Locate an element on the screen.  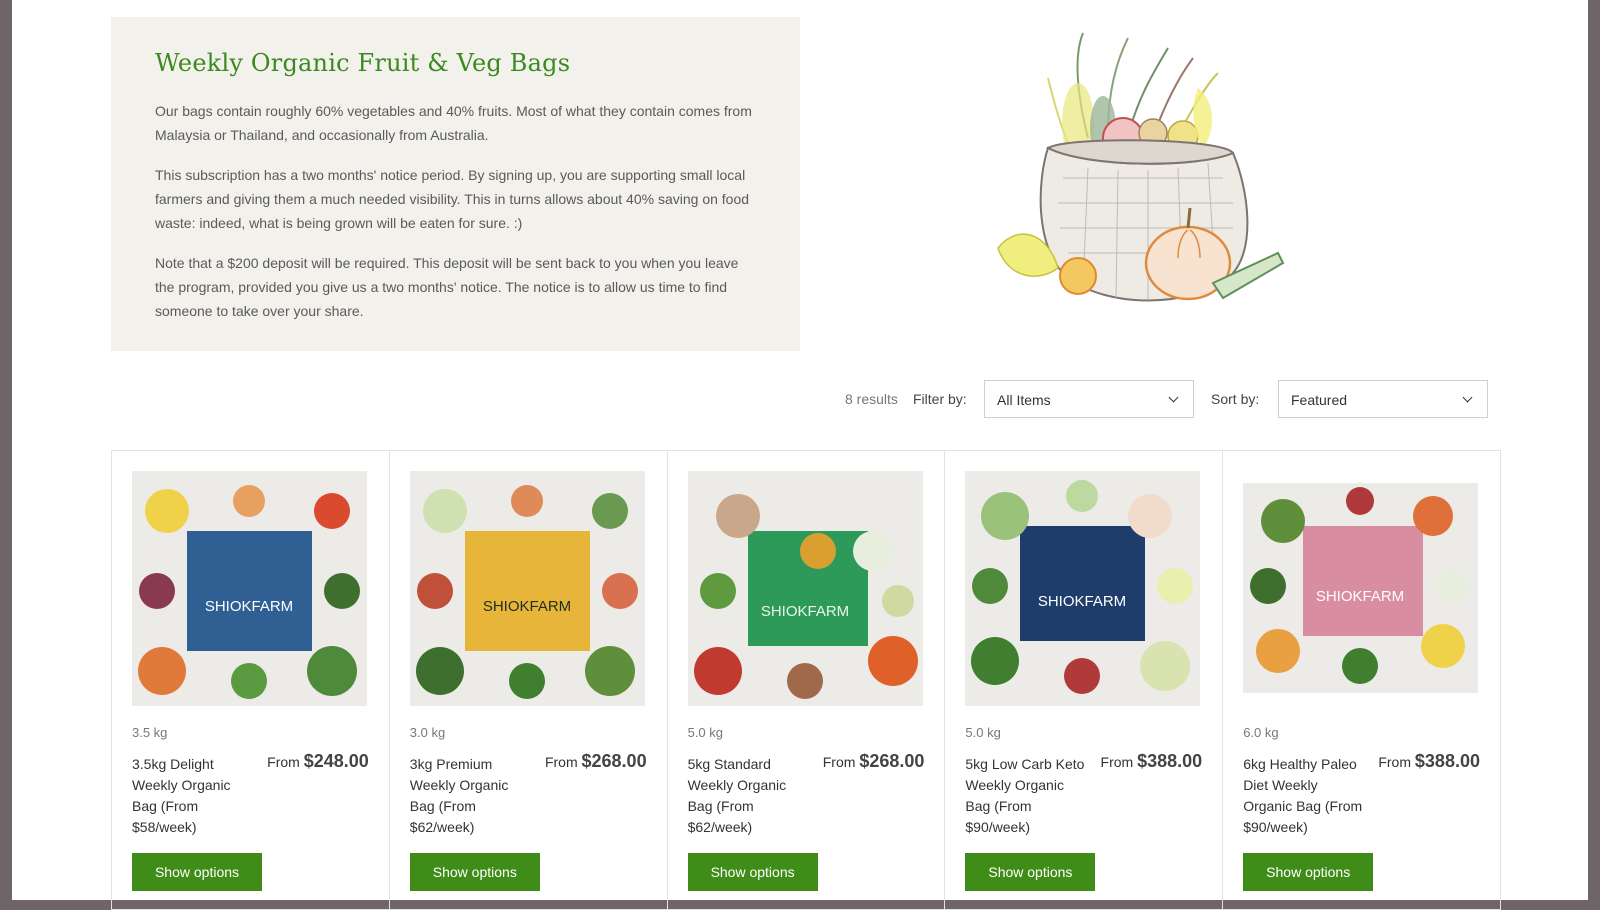
collection-title: Weekly Organic Fruit & Veg Bags is located at coordinates (363, 63).